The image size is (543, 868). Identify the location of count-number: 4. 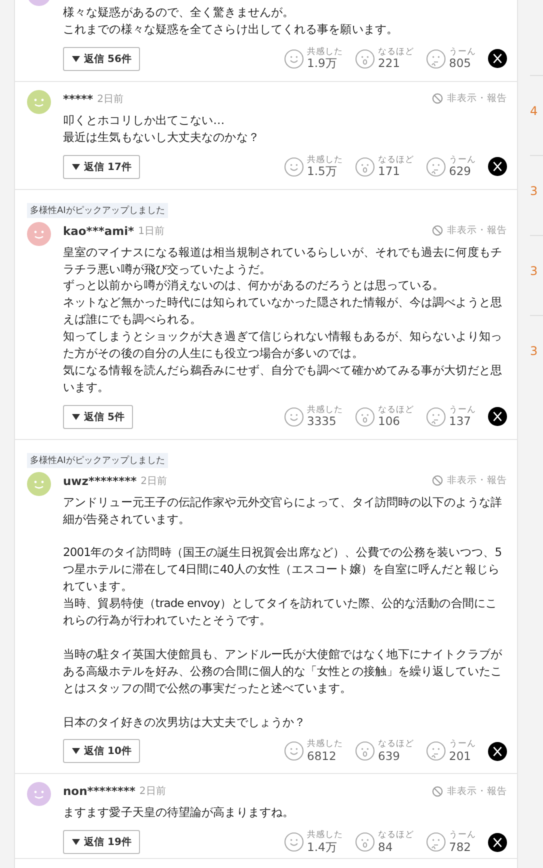
(534, 111).